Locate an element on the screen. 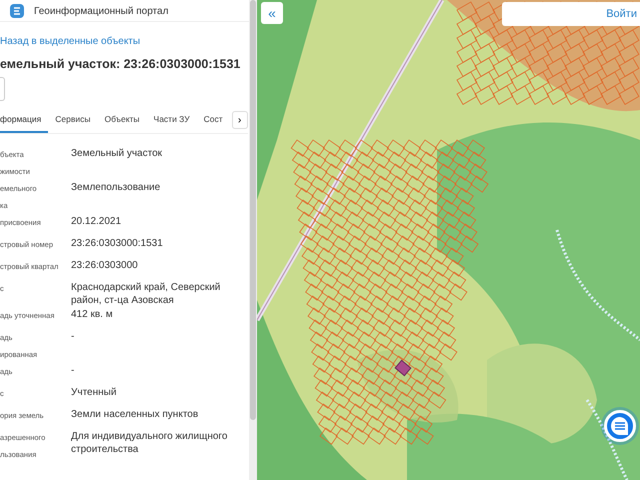 This screenshot has height=480, width=640. property-value: 23:26:0303000 is located at coordinates (104, 266).